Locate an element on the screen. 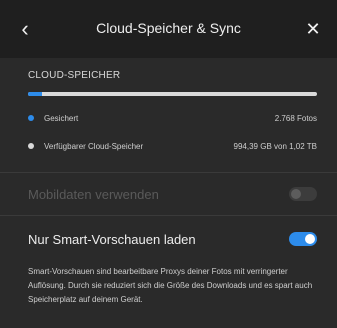 This screenshot has width=337, height=328. legend-value-backed-up: 2.768 Fotos is located at coordinates (295, 118).